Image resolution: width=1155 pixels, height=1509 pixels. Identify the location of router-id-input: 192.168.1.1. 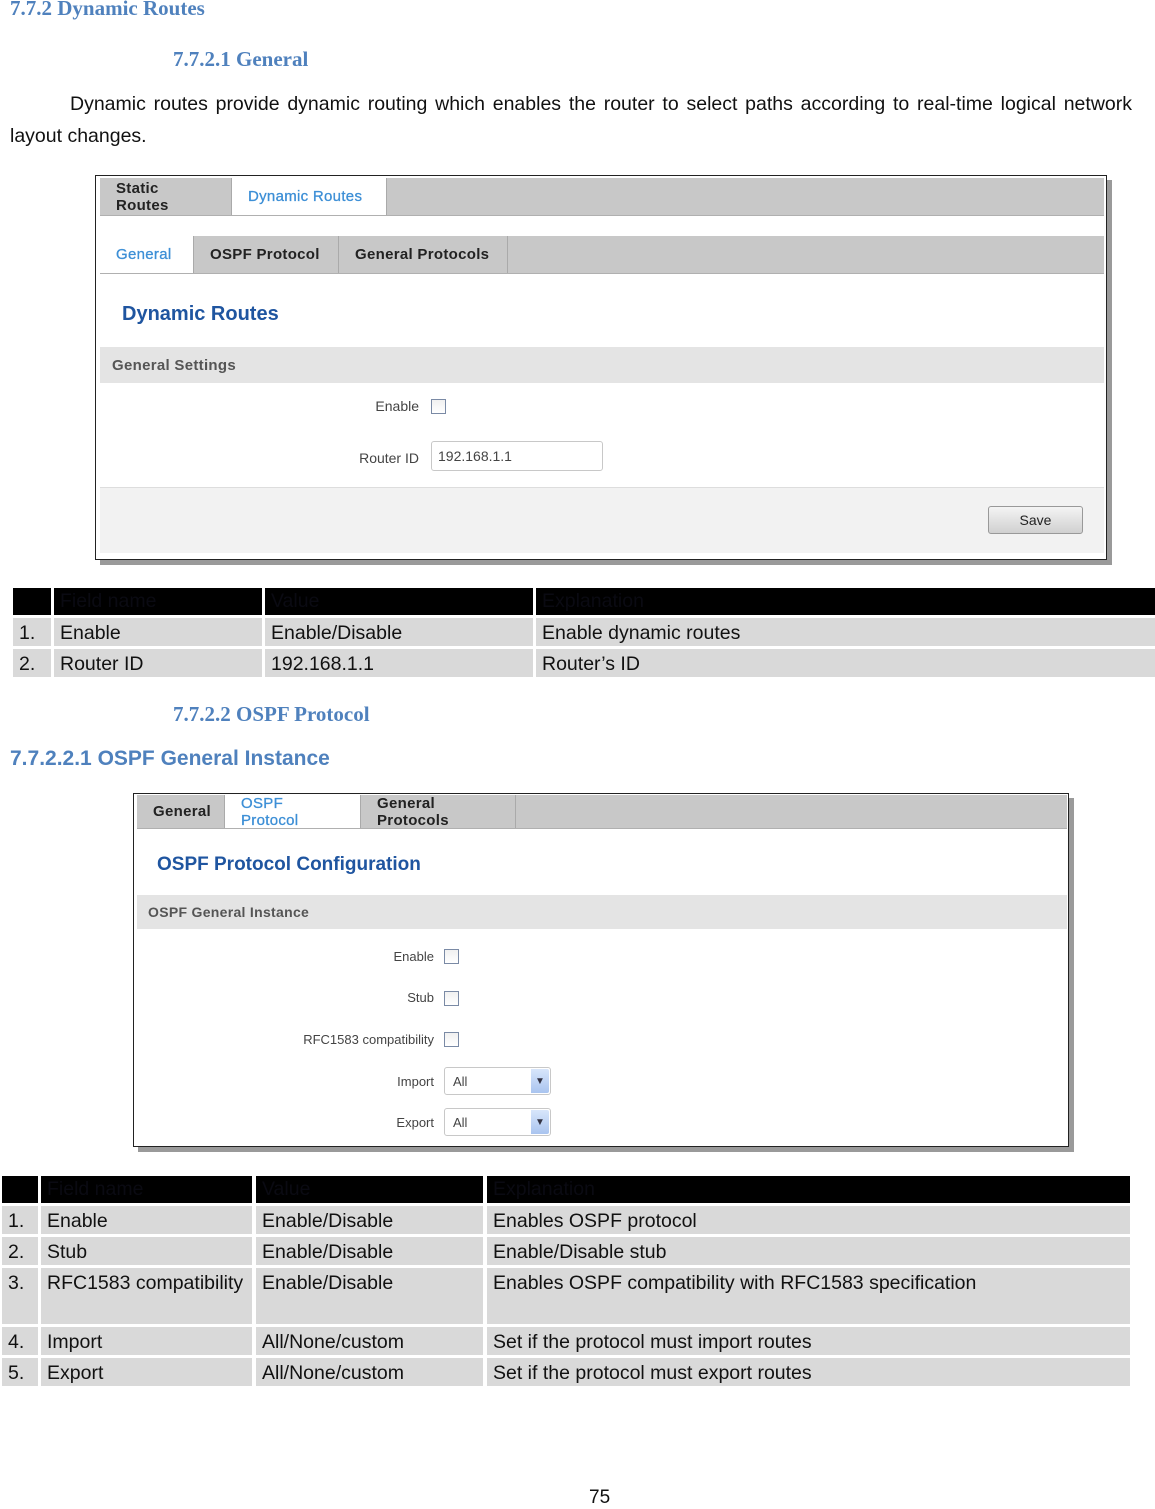
(517, 456).